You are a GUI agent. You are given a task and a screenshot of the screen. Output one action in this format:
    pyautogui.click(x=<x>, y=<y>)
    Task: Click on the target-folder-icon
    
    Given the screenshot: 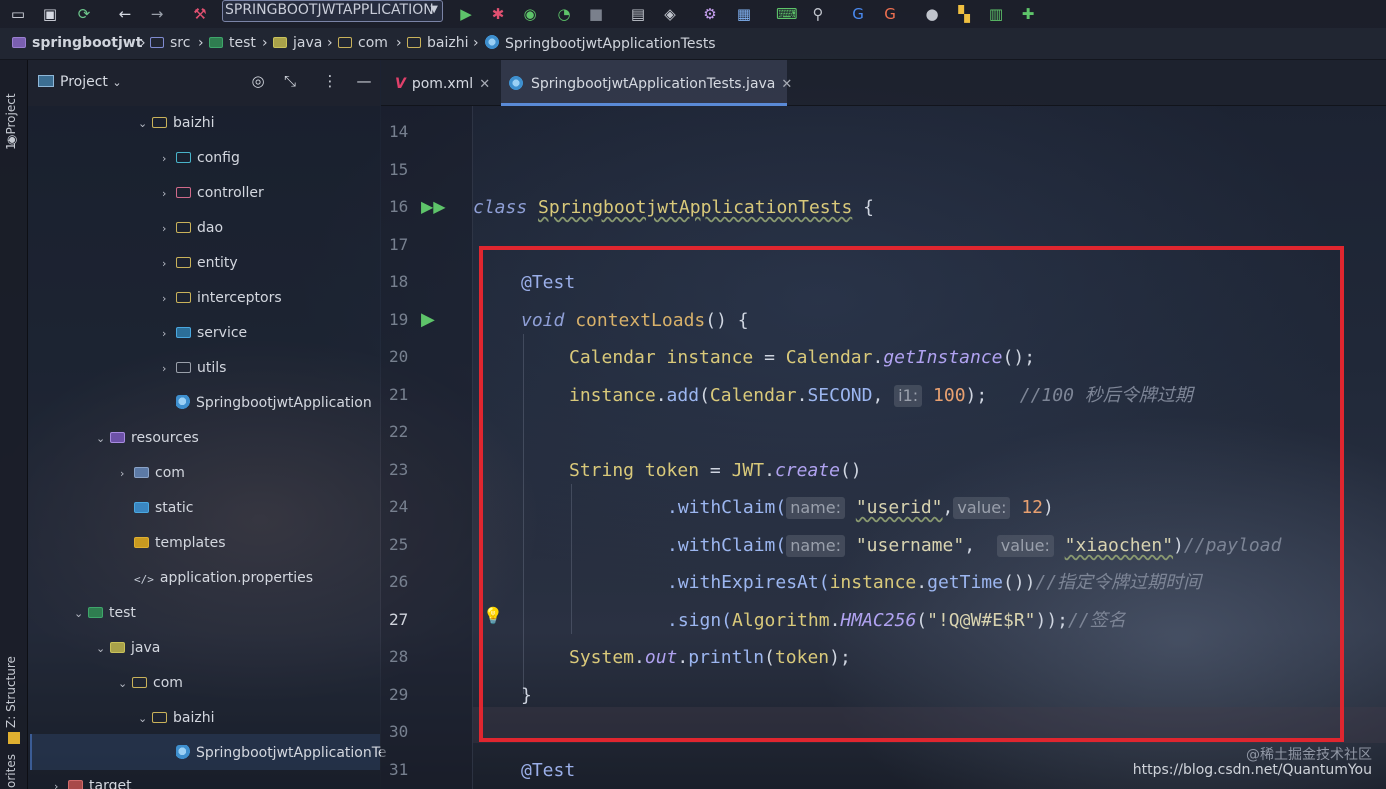 What is the action you would take?
    pyautogui.click(x=75, y=784)
    